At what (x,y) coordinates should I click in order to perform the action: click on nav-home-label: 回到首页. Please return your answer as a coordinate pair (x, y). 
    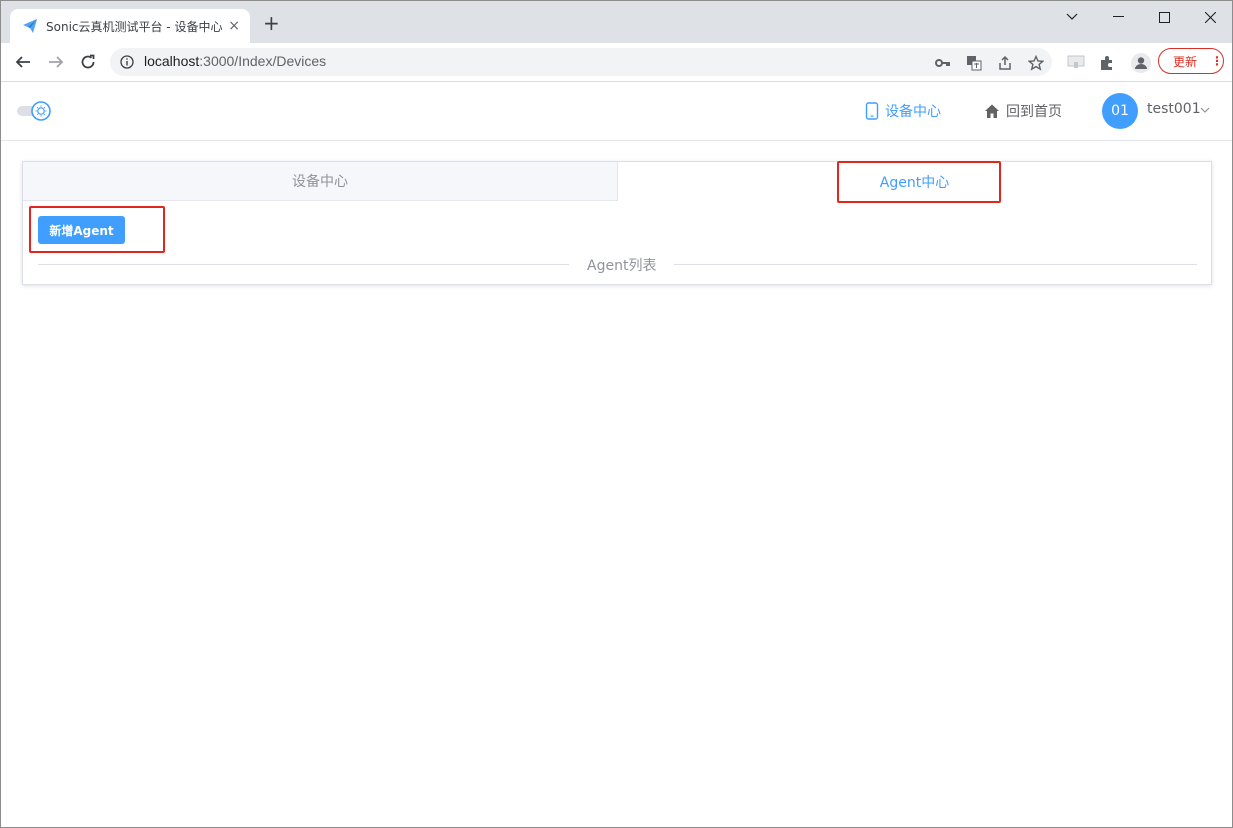
    Looking at the image, I should click on (1034, 112).